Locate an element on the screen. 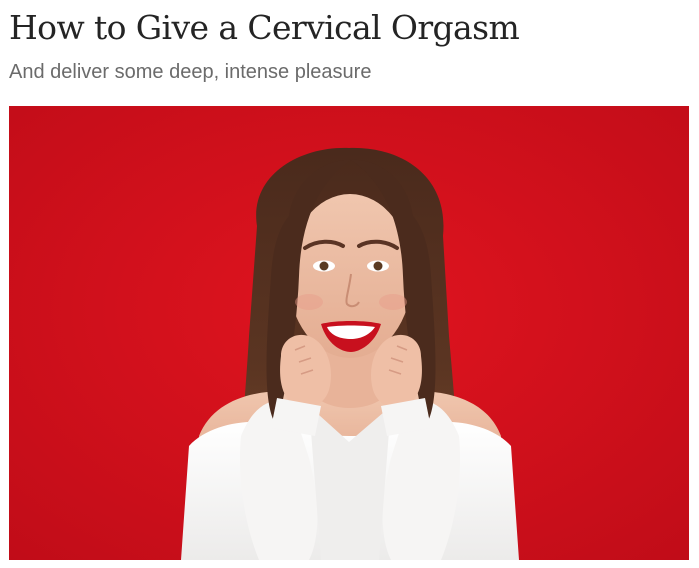 This screenshot has height=568, width=699. article-title: How to Give a Cervical Orgasm is located at coordinates (264, 27).